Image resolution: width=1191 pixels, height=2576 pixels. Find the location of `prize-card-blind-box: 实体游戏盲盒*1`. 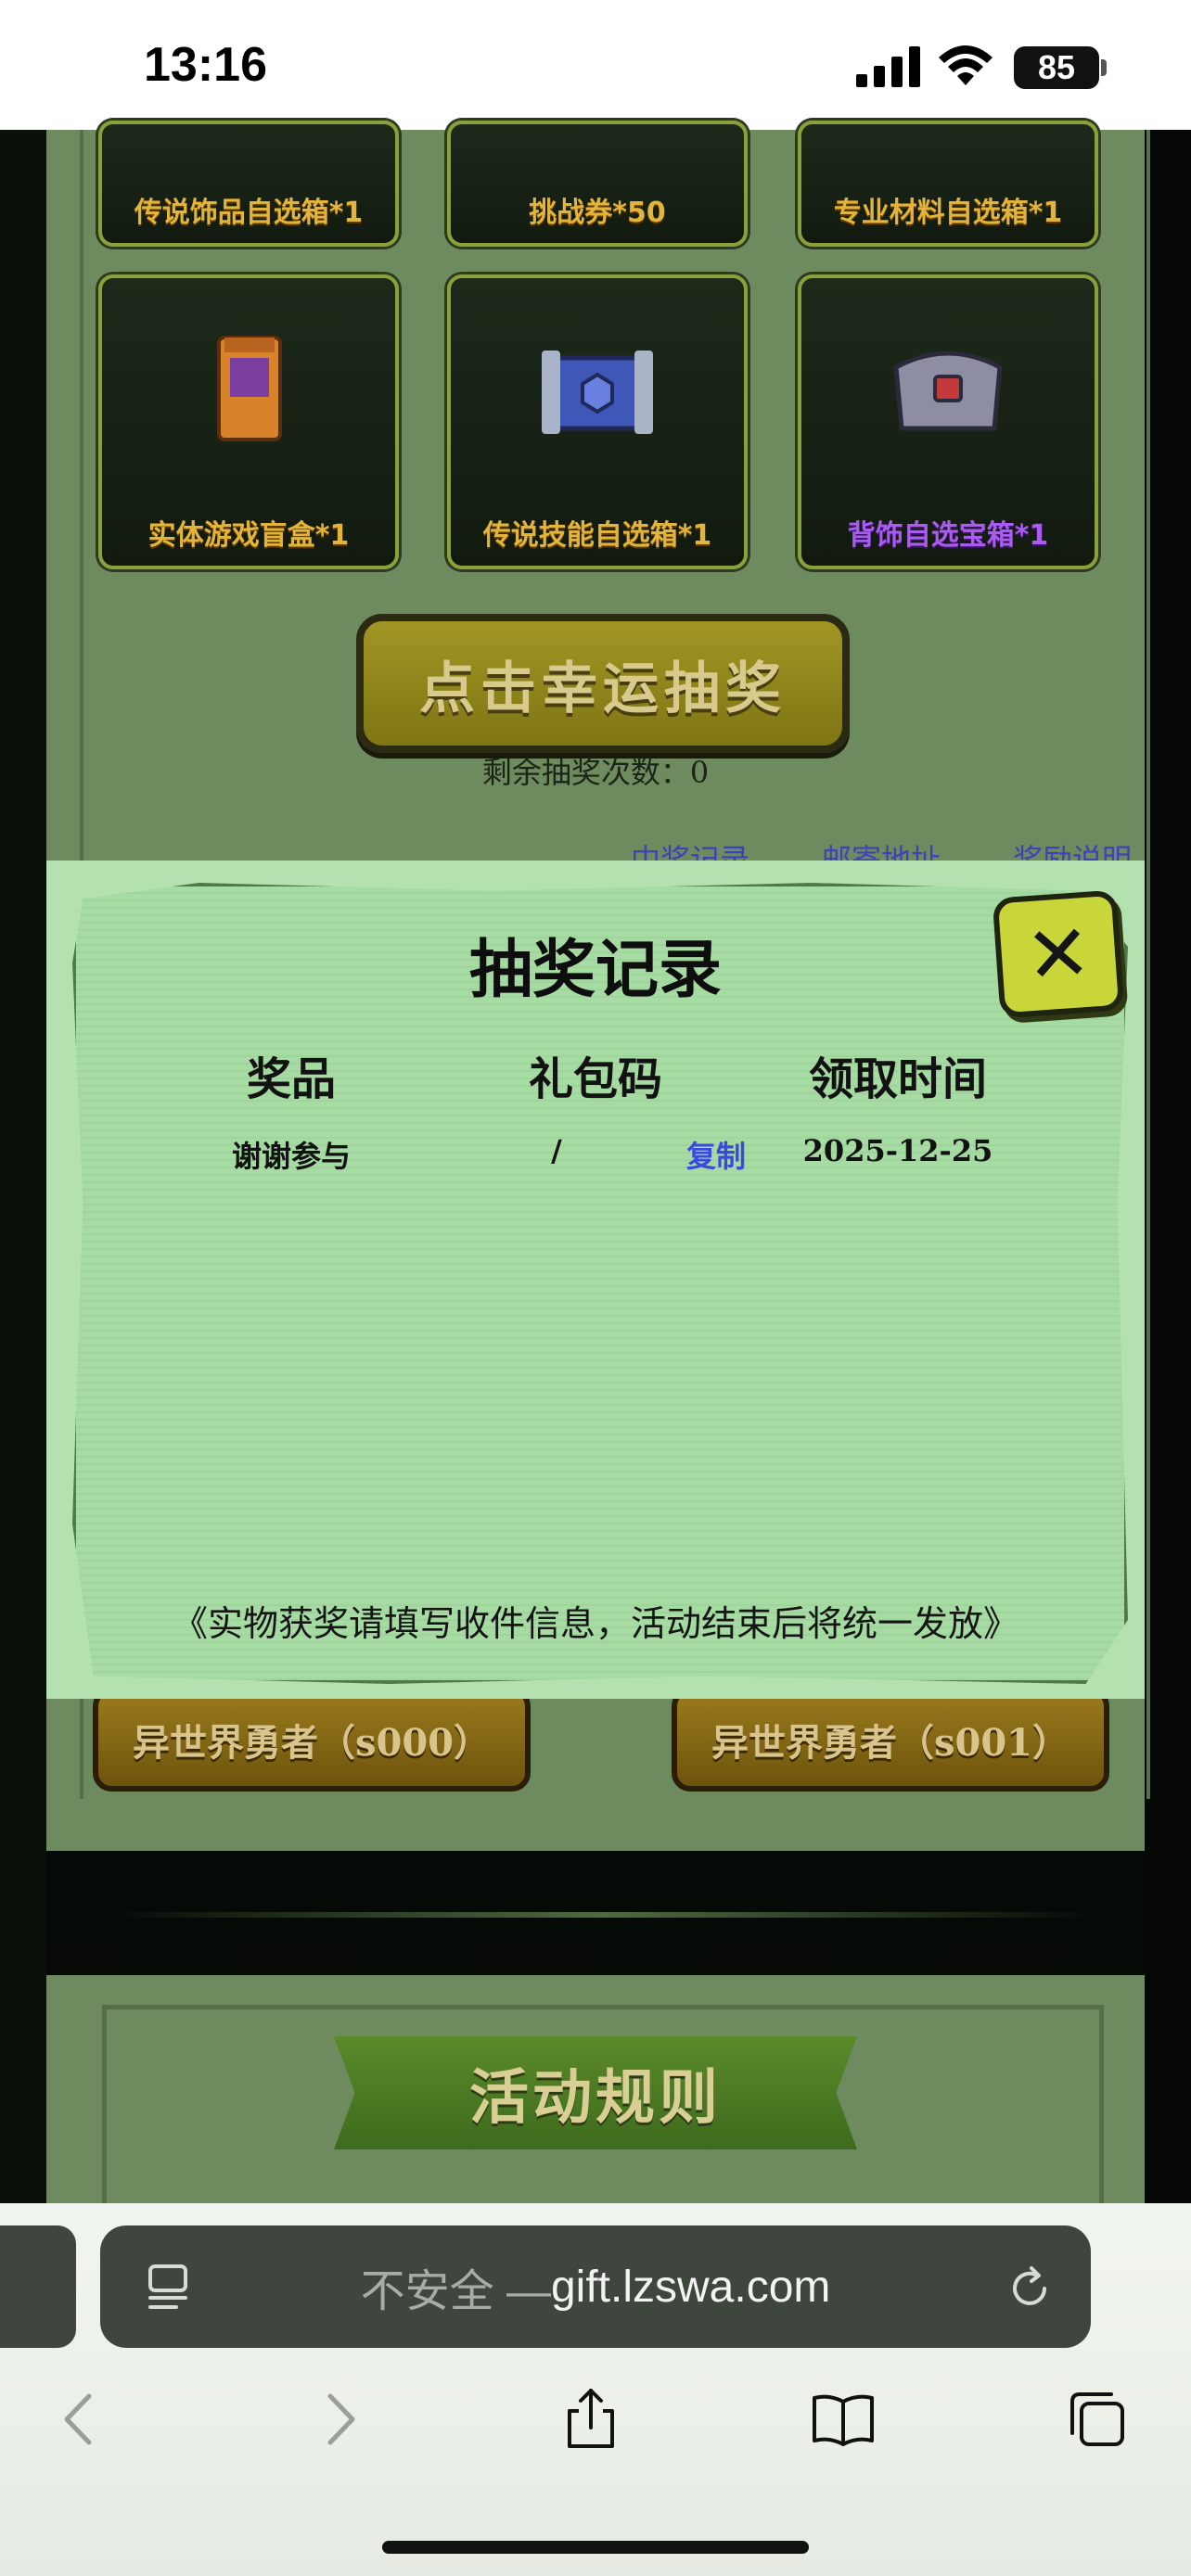

prize-card-blind-box: 实体游戏盲盒*1 is located at coordinates (248, 421).